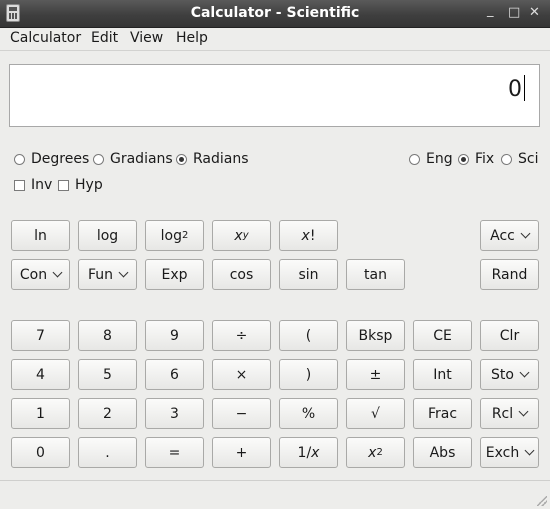  Describe the element at coordinates (241, 274) in the screenshot. I see `cos-button: cos` at that location.